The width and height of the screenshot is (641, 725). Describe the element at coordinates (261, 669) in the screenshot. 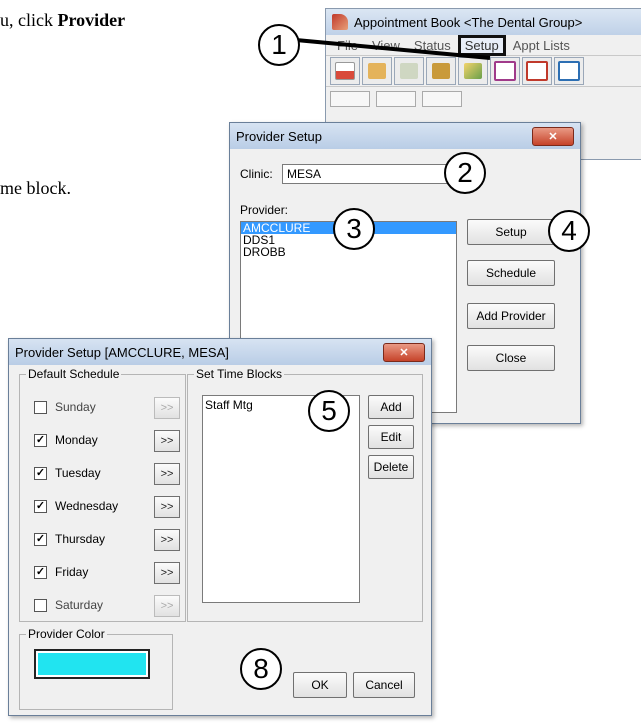

I see `callout-8: 8` at that location.